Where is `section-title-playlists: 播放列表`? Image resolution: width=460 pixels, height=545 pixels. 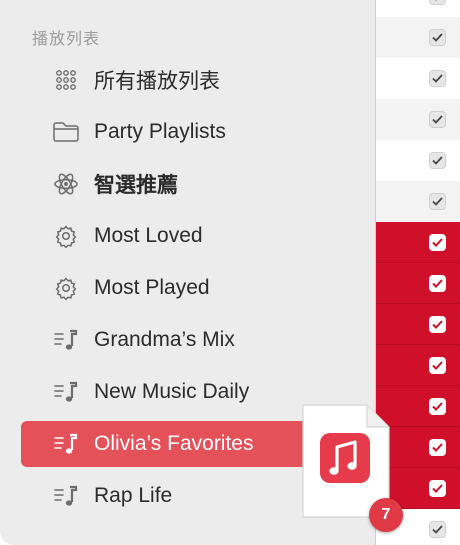
section-title-playlists: 播放列表 is located at coordinates (66, 39).